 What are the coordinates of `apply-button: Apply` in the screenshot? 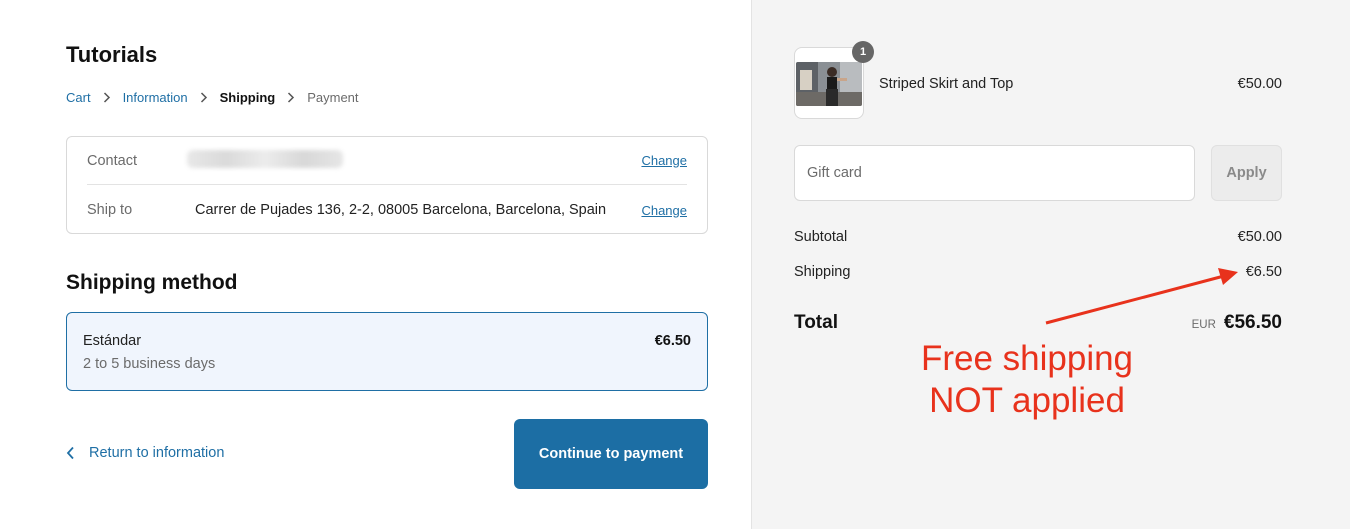 It's located at (1246, 173).